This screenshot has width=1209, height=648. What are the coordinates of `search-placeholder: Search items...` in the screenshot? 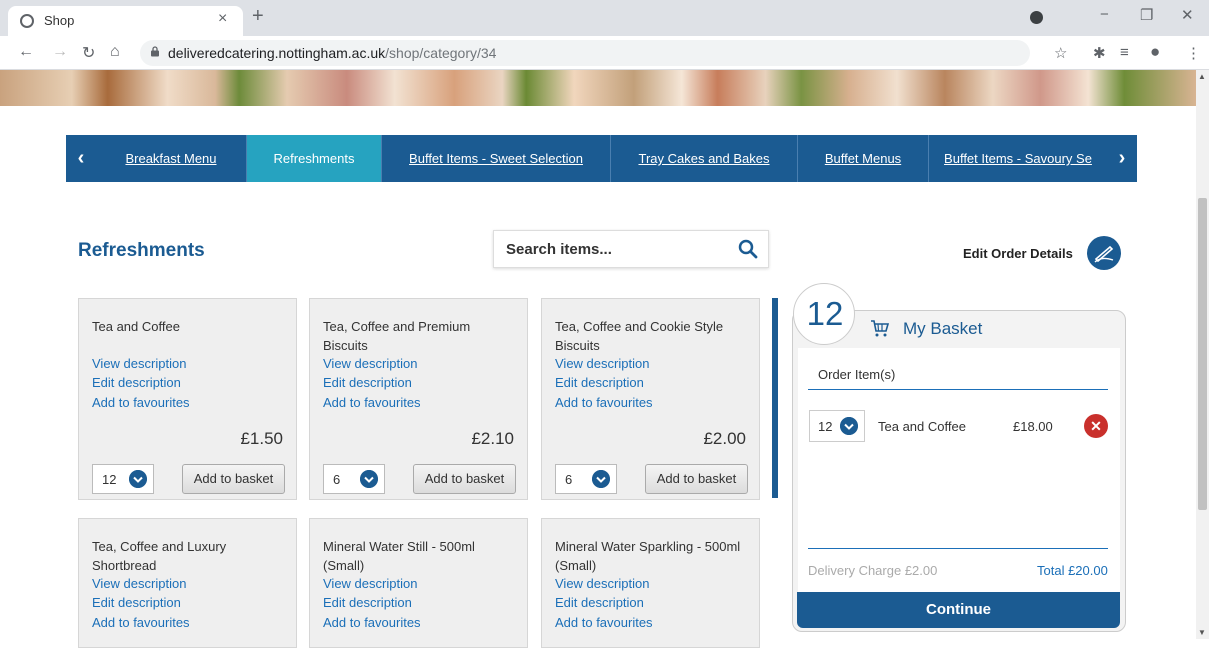 It's located at (559, 249).